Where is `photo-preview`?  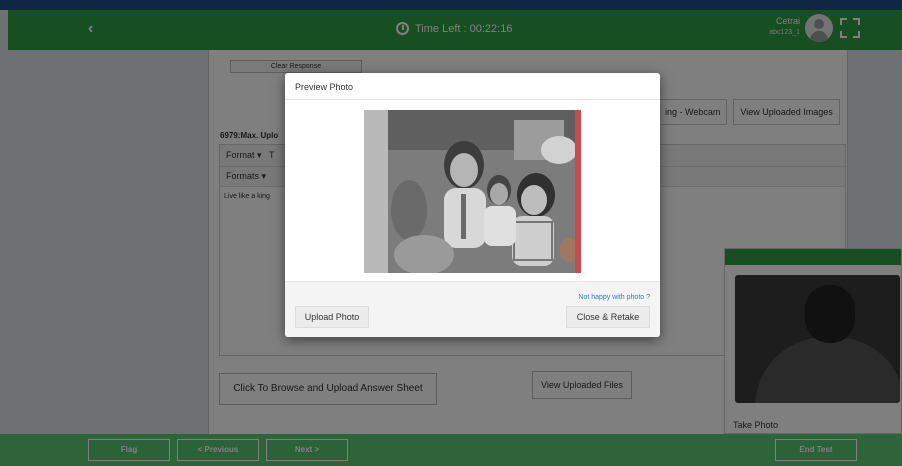
photo-preview is located at coordinates (472, 191).